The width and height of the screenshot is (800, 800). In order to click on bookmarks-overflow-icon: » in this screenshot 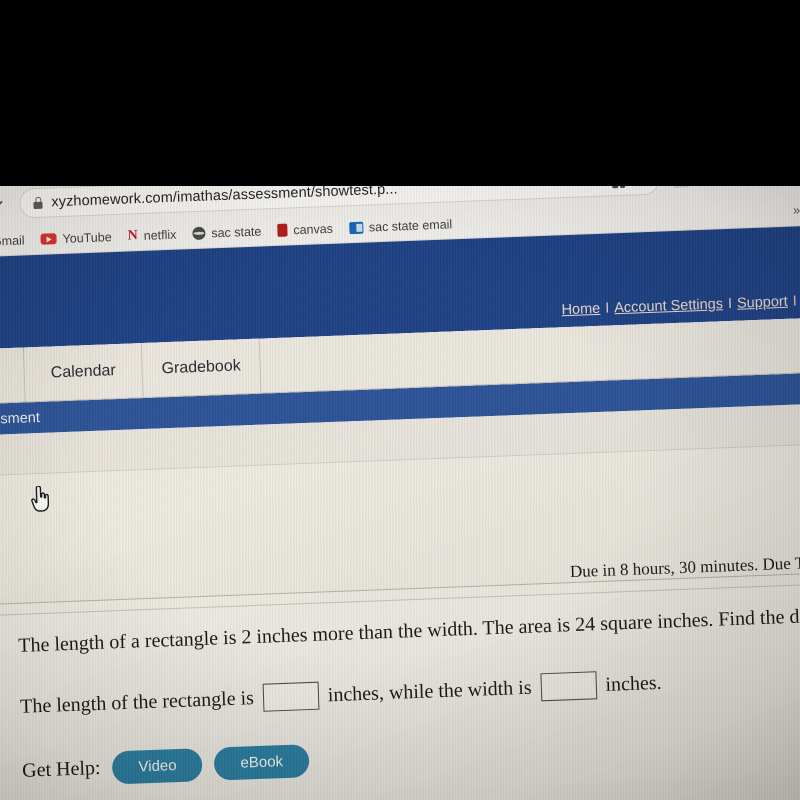, I will do `click(796, 209)`.